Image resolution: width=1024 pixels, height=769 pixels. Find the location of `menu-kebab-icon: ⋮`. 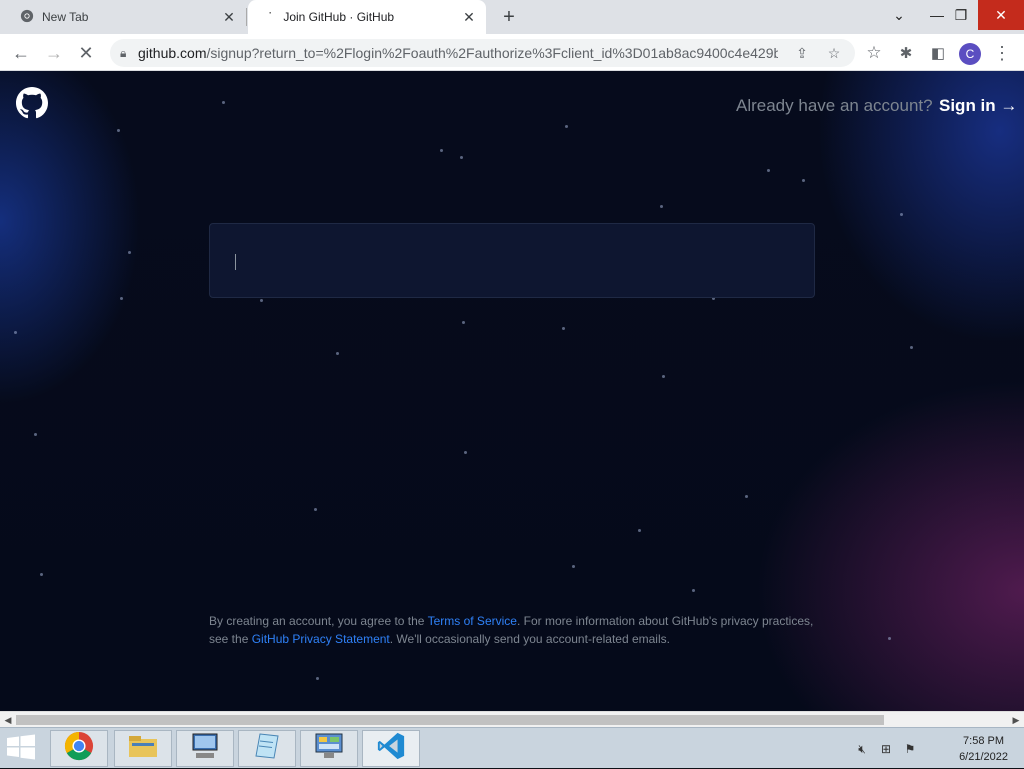

menu-kebab-icon: ⋮ is located at coordinates (1002, 53).